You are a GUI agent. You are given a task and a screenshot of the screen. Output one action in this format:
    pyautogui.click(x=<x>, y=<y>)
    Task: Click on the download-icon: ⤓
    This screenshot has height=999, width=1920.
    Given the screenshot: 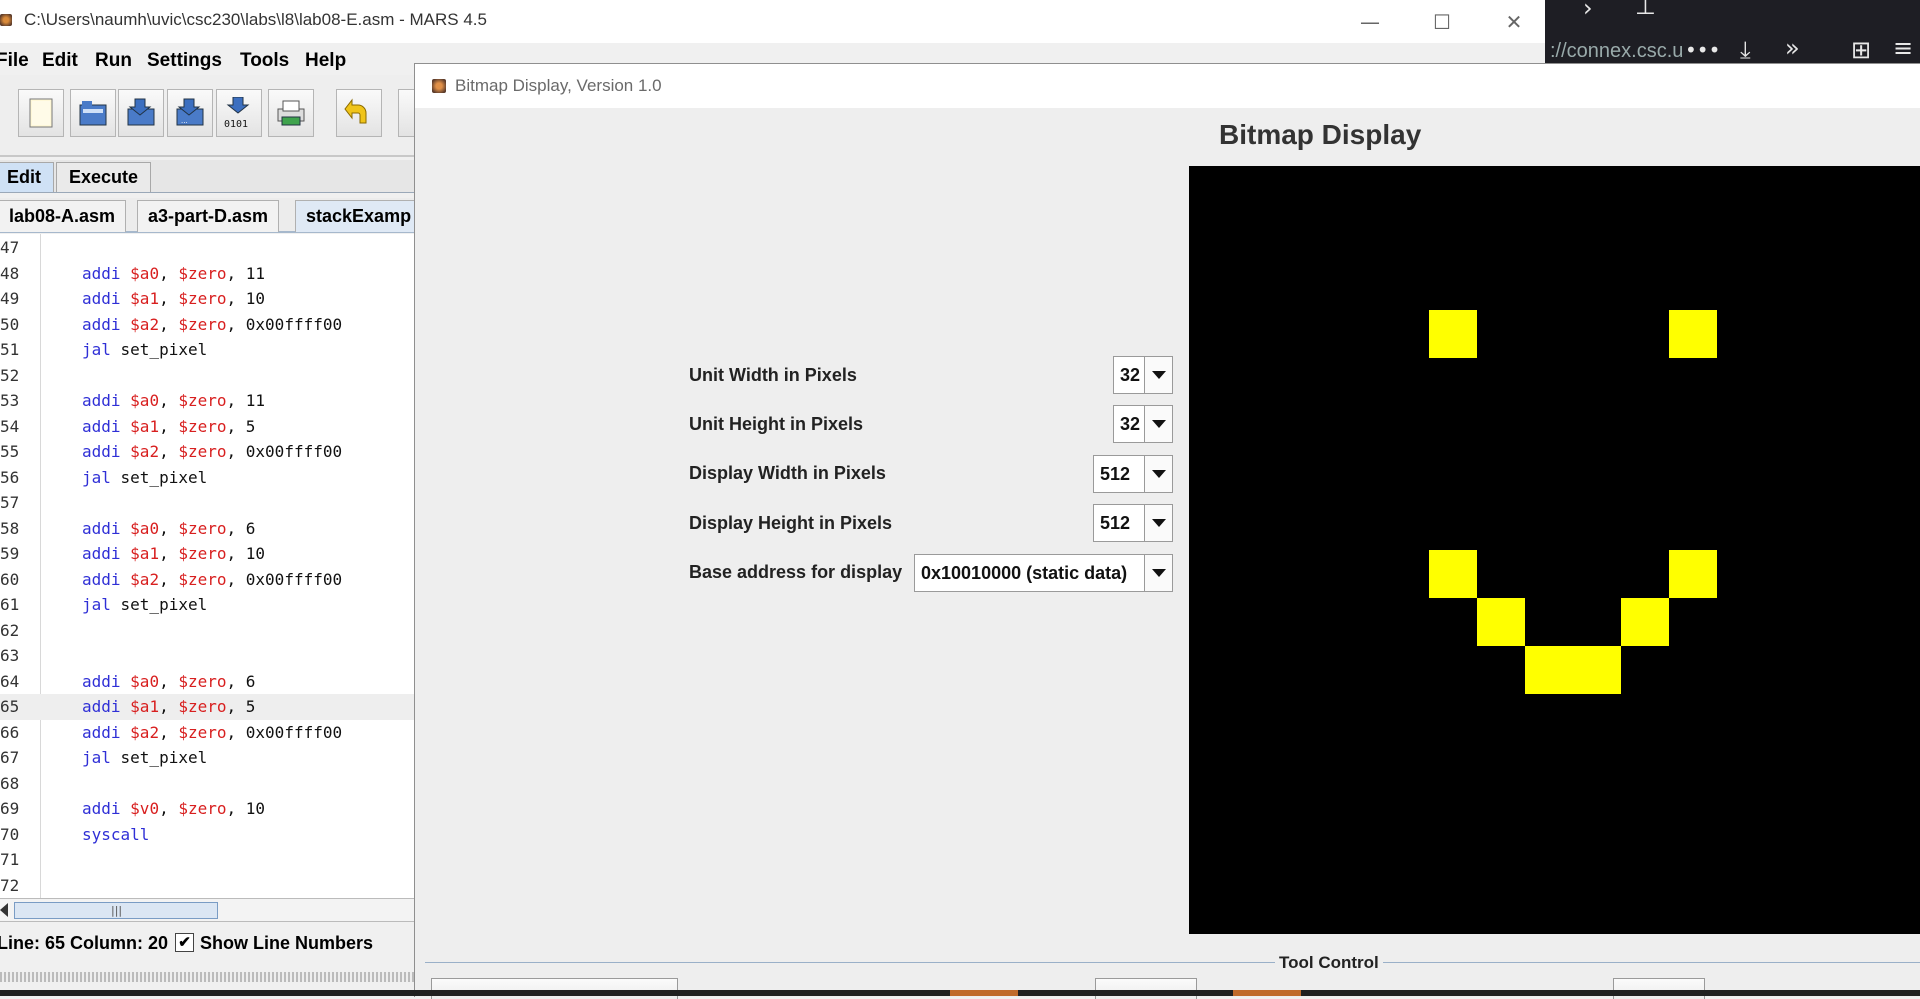 What is the action you would take?
    pyautogui.click(x=1745, y=50)
    